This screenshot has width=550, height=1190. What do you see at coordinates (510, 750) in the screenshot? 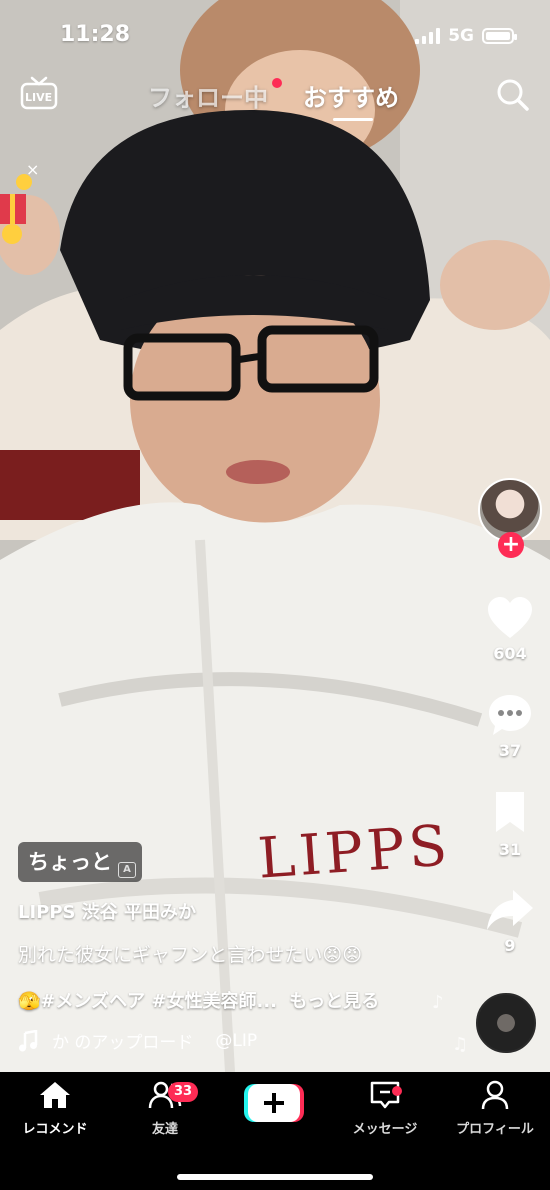
I see `comment-count: 37` at bounding box center [510, 750].